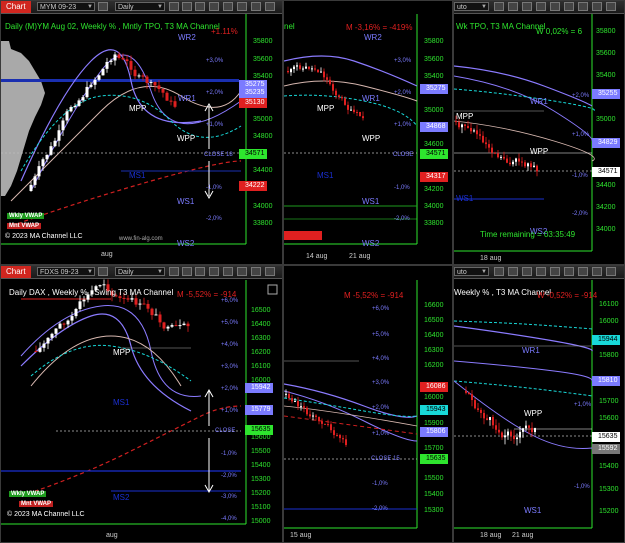 This screenshot has height=543, width=625. Describe the element at coordinates (187, 37) in the screenshot. I see `level-wr2: WR2` at that location.